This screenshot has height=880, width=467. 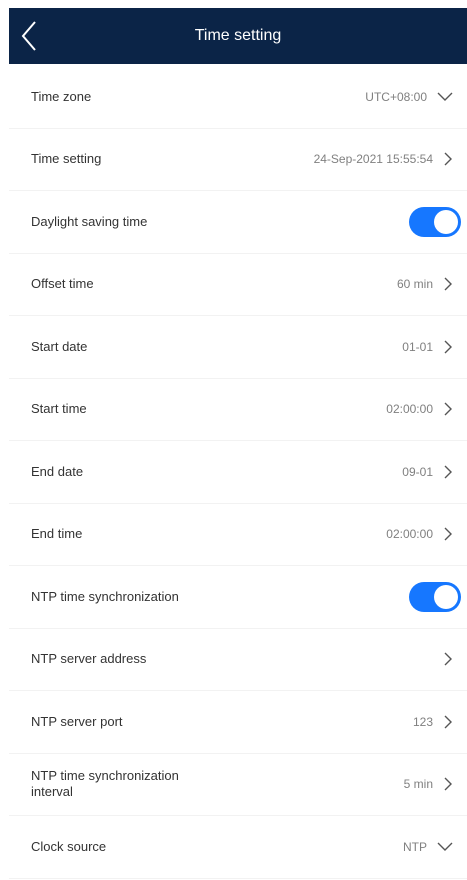 What do you see at coordinates (105, 596) in the screenshot?
I see `row-label: NTP time synchronization` at bounding box center [105, 596].